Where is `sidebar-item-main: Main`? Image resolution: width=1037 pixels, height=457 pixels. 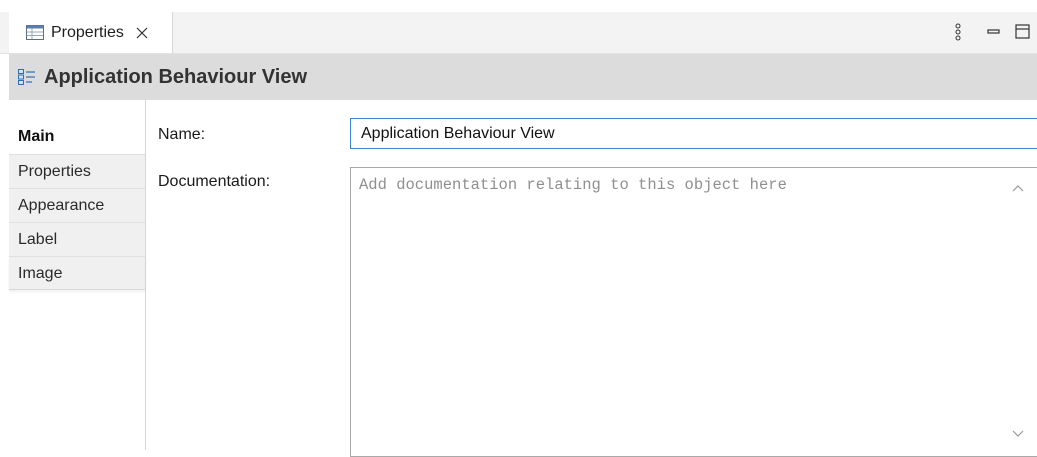
sidebar-item-main: Main is located at coordinates (77, 137).